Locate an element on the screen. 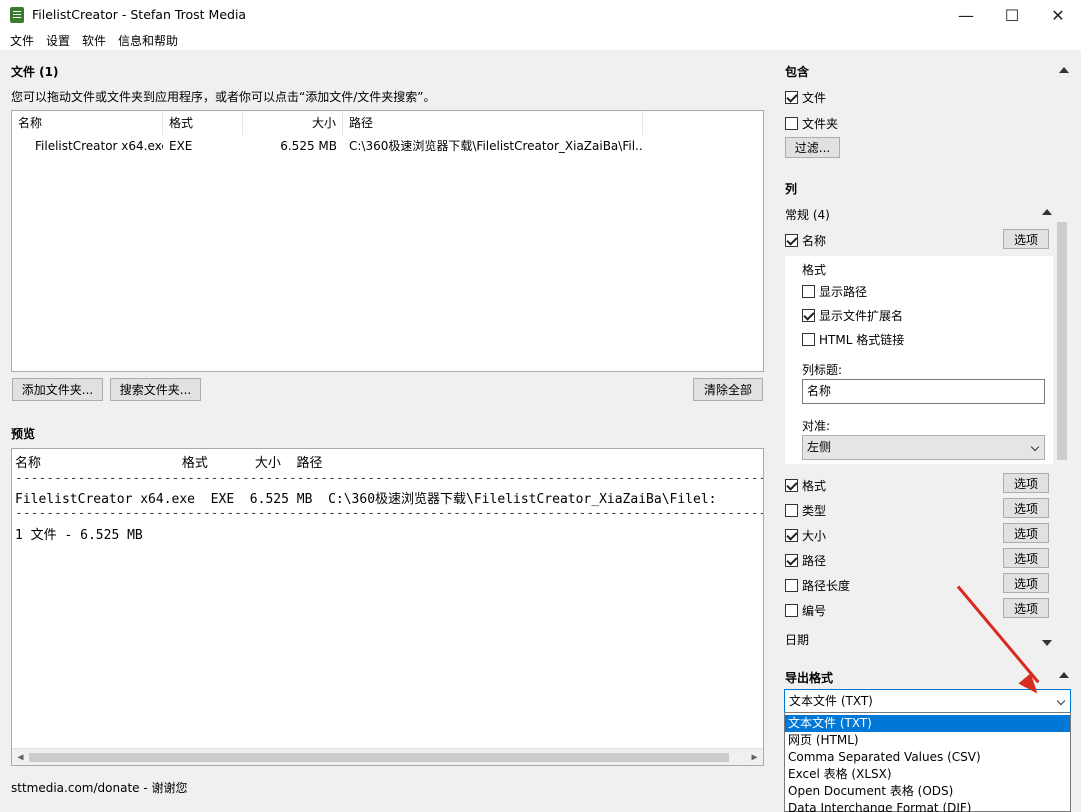 This screenshot has width=1081, height=812. export-option-txt: 文本文件 (TXT) is located at coordinates (927, 723).